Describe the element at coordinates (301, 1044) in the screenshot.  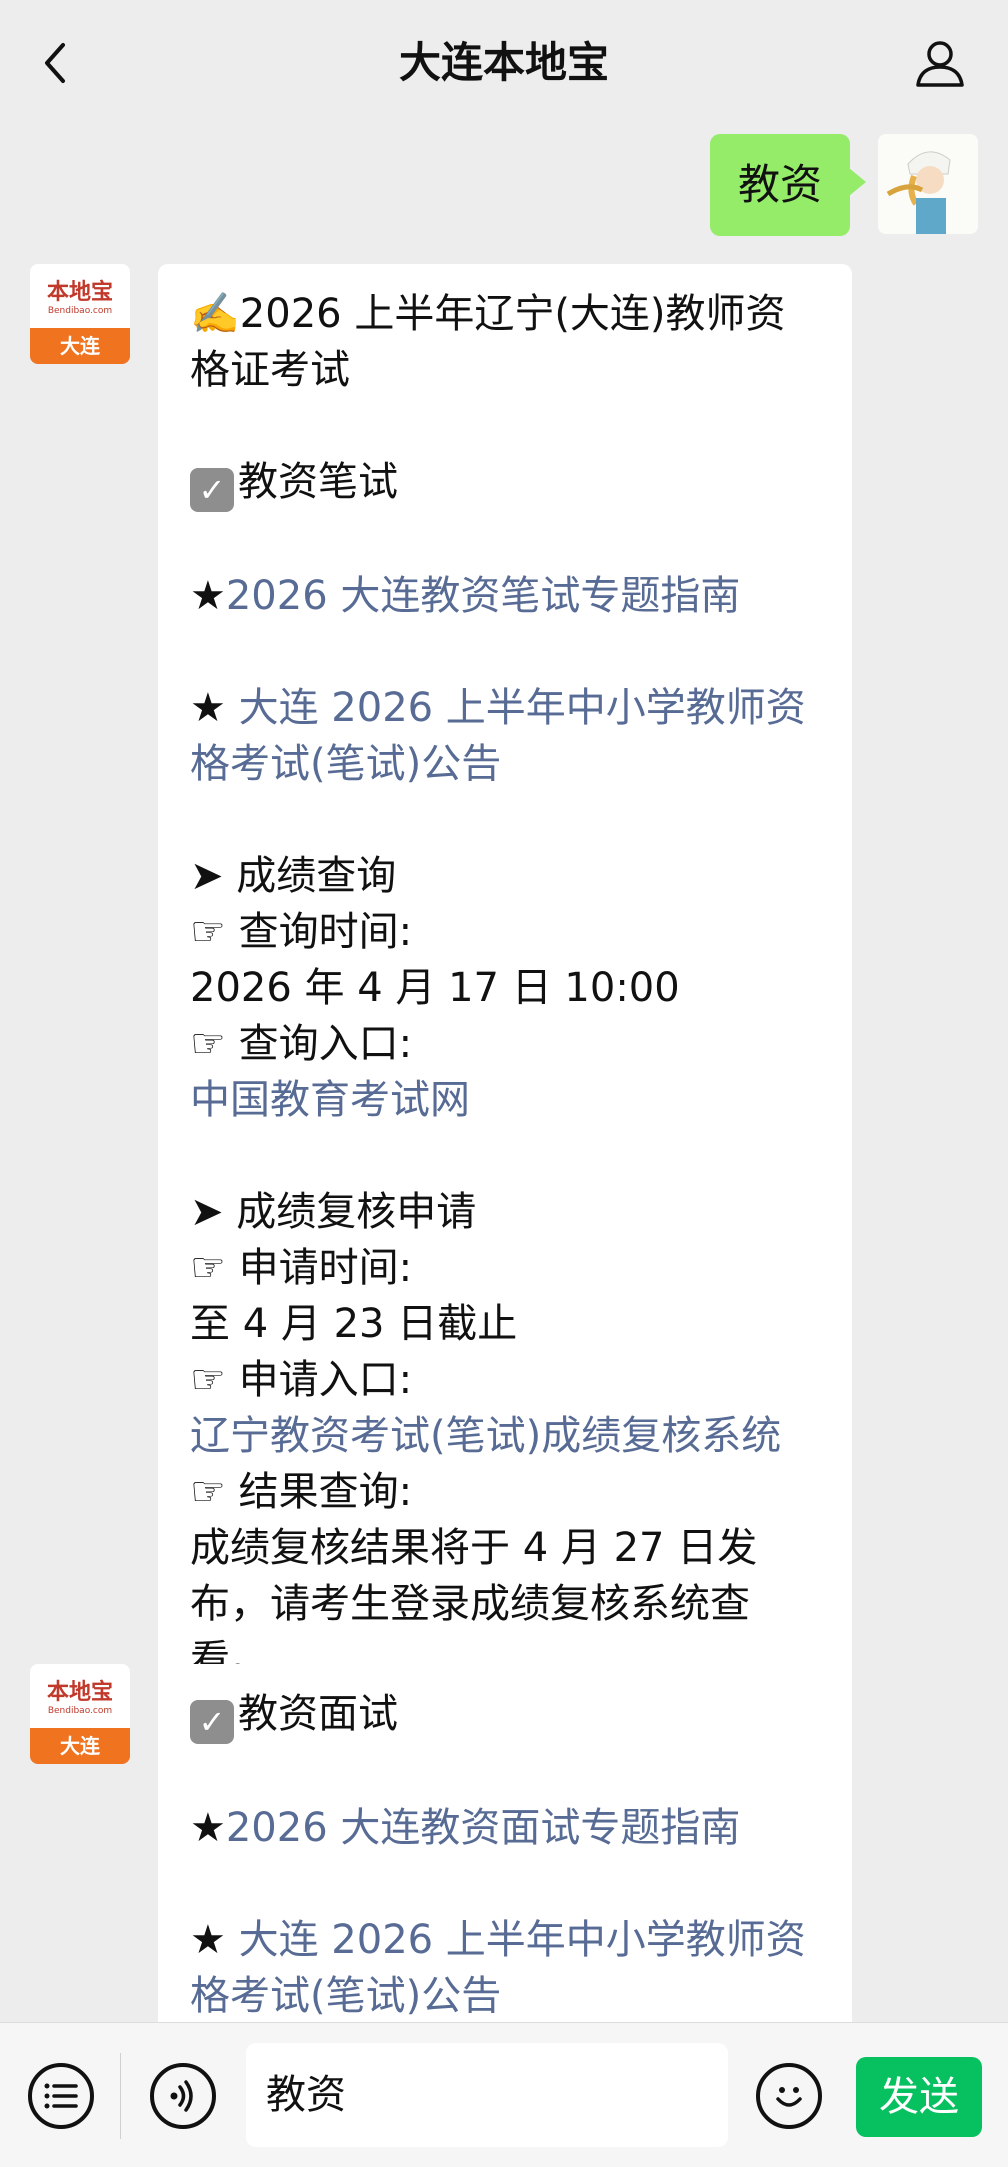
I see `message-line: ☞ 查询入口:` at that location.